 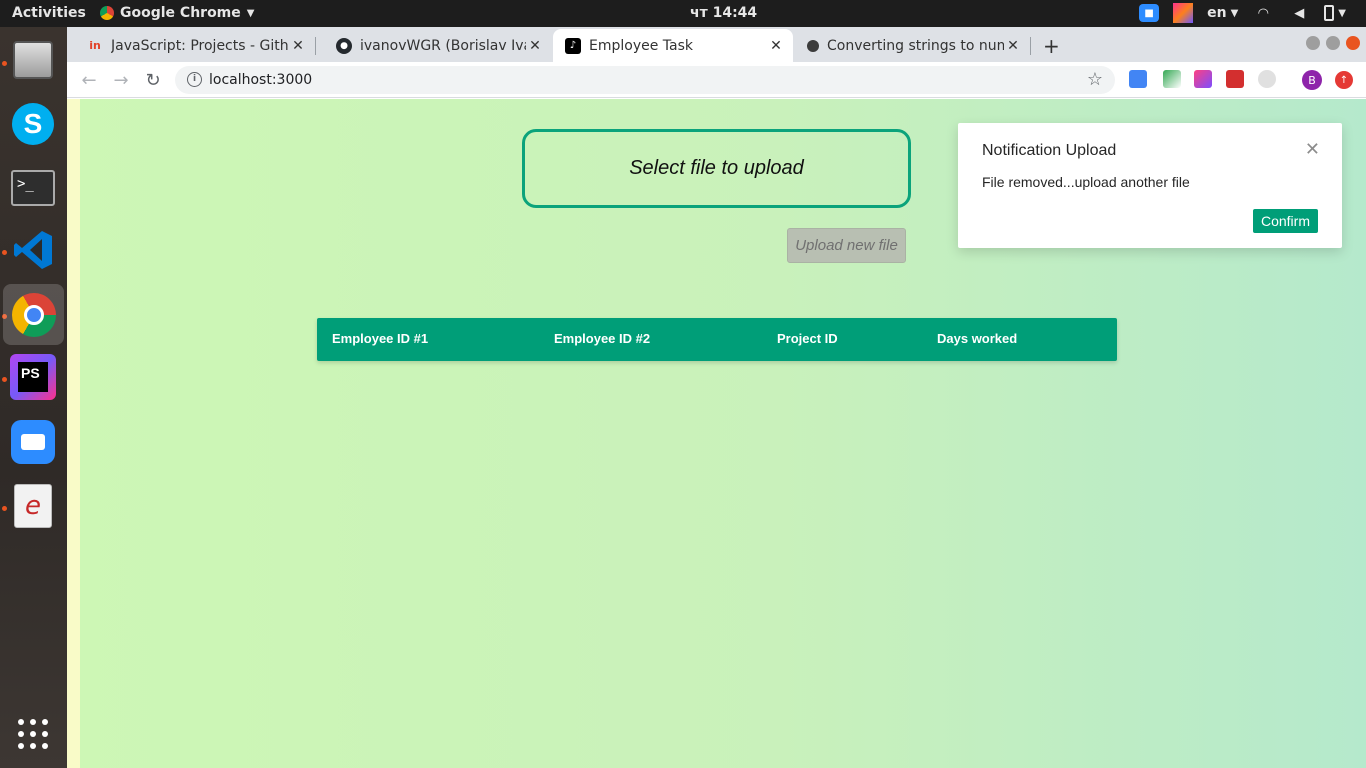 What do you see at coordinates (573, 45) in the screenshot?
I see `tiktok-icon: ♪` at bounding box center [573, 45].